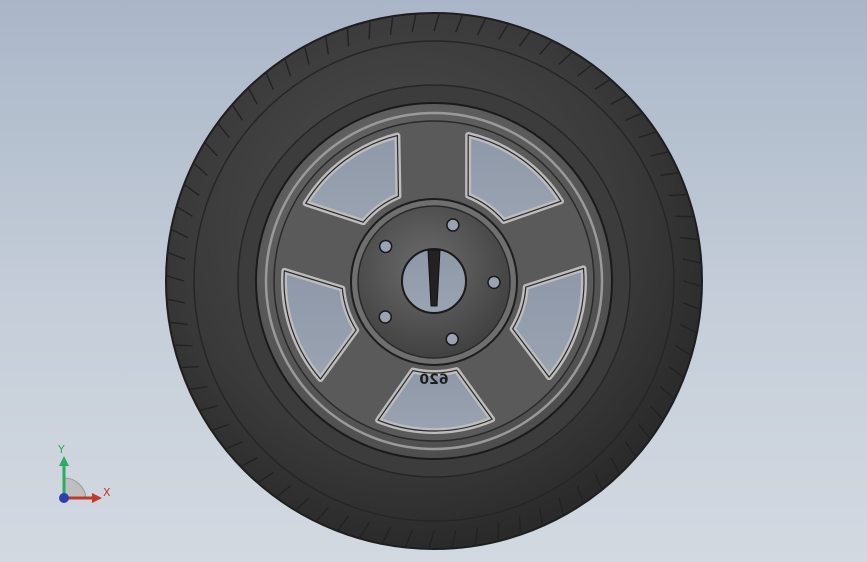  I want to click on x-axis-label: X, so click(107, 492).